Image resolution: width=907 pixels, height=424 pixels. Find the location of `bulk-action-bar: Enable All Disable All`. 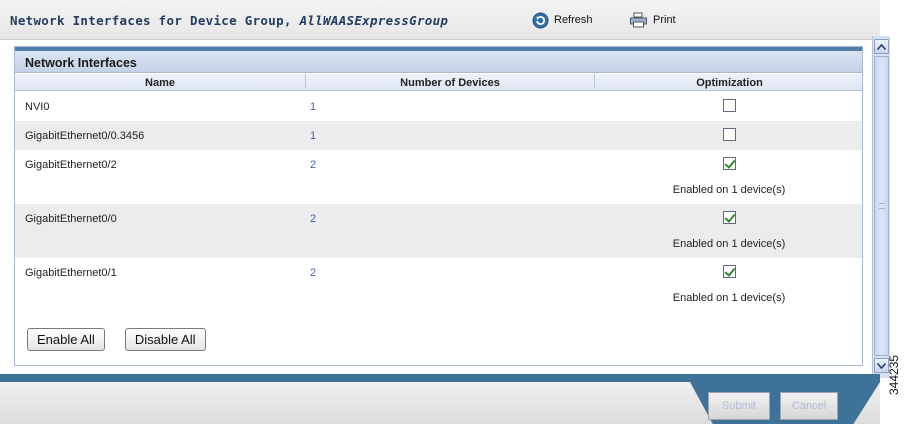

bulk-action-bar: Enable All Disable All is located at coordinates (116, 339).